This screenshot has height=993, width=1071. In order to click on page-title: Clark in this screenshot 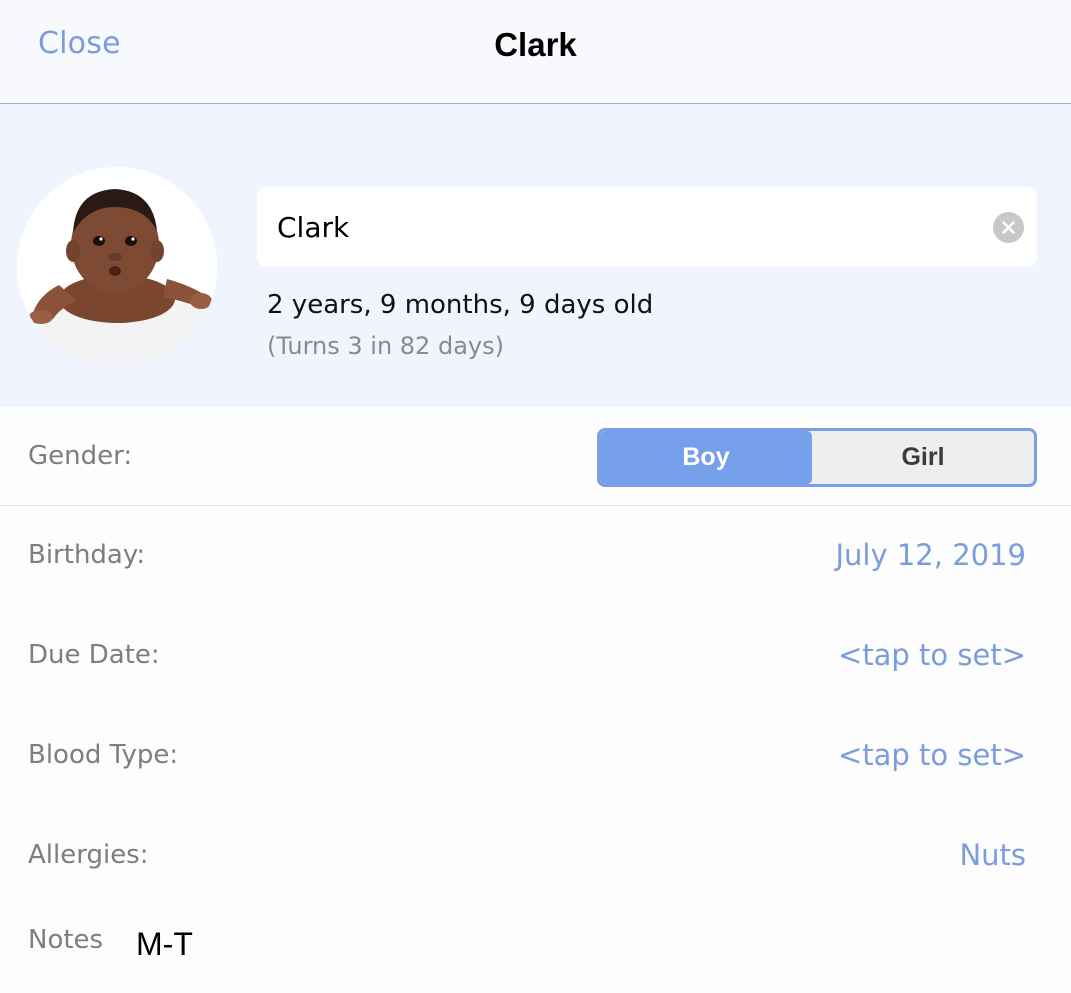, I will do `click(535, 44)`.